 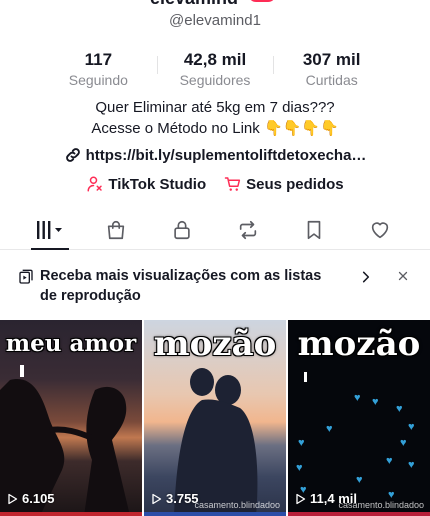 I want to click on profile-tabs, so click(x=215, y=230).